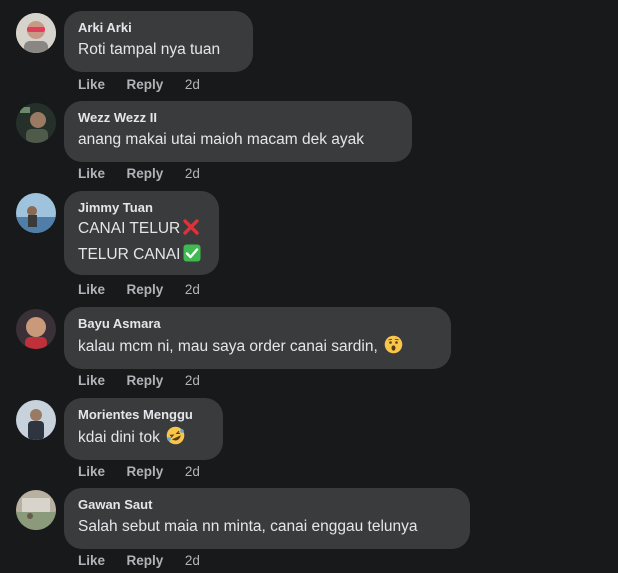  Describe the element at coordinates (257, 323) in the screenshot. I see `commenter-name: Bayu Asmara` at that location.